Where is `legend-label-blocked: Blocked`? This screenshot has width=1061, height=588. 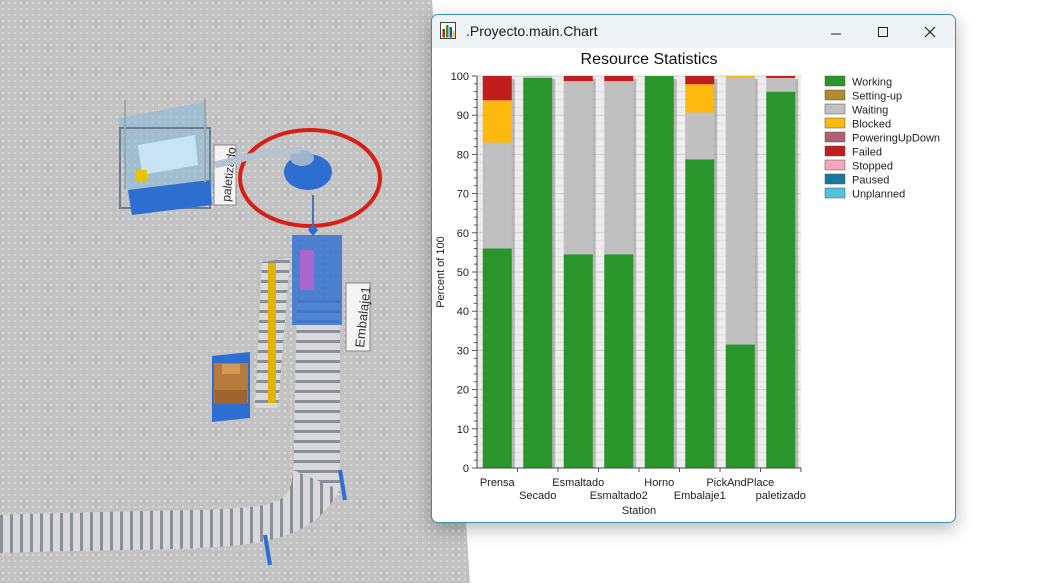 legend-label-blocked: Blocked is located at coordinates (871, 125).